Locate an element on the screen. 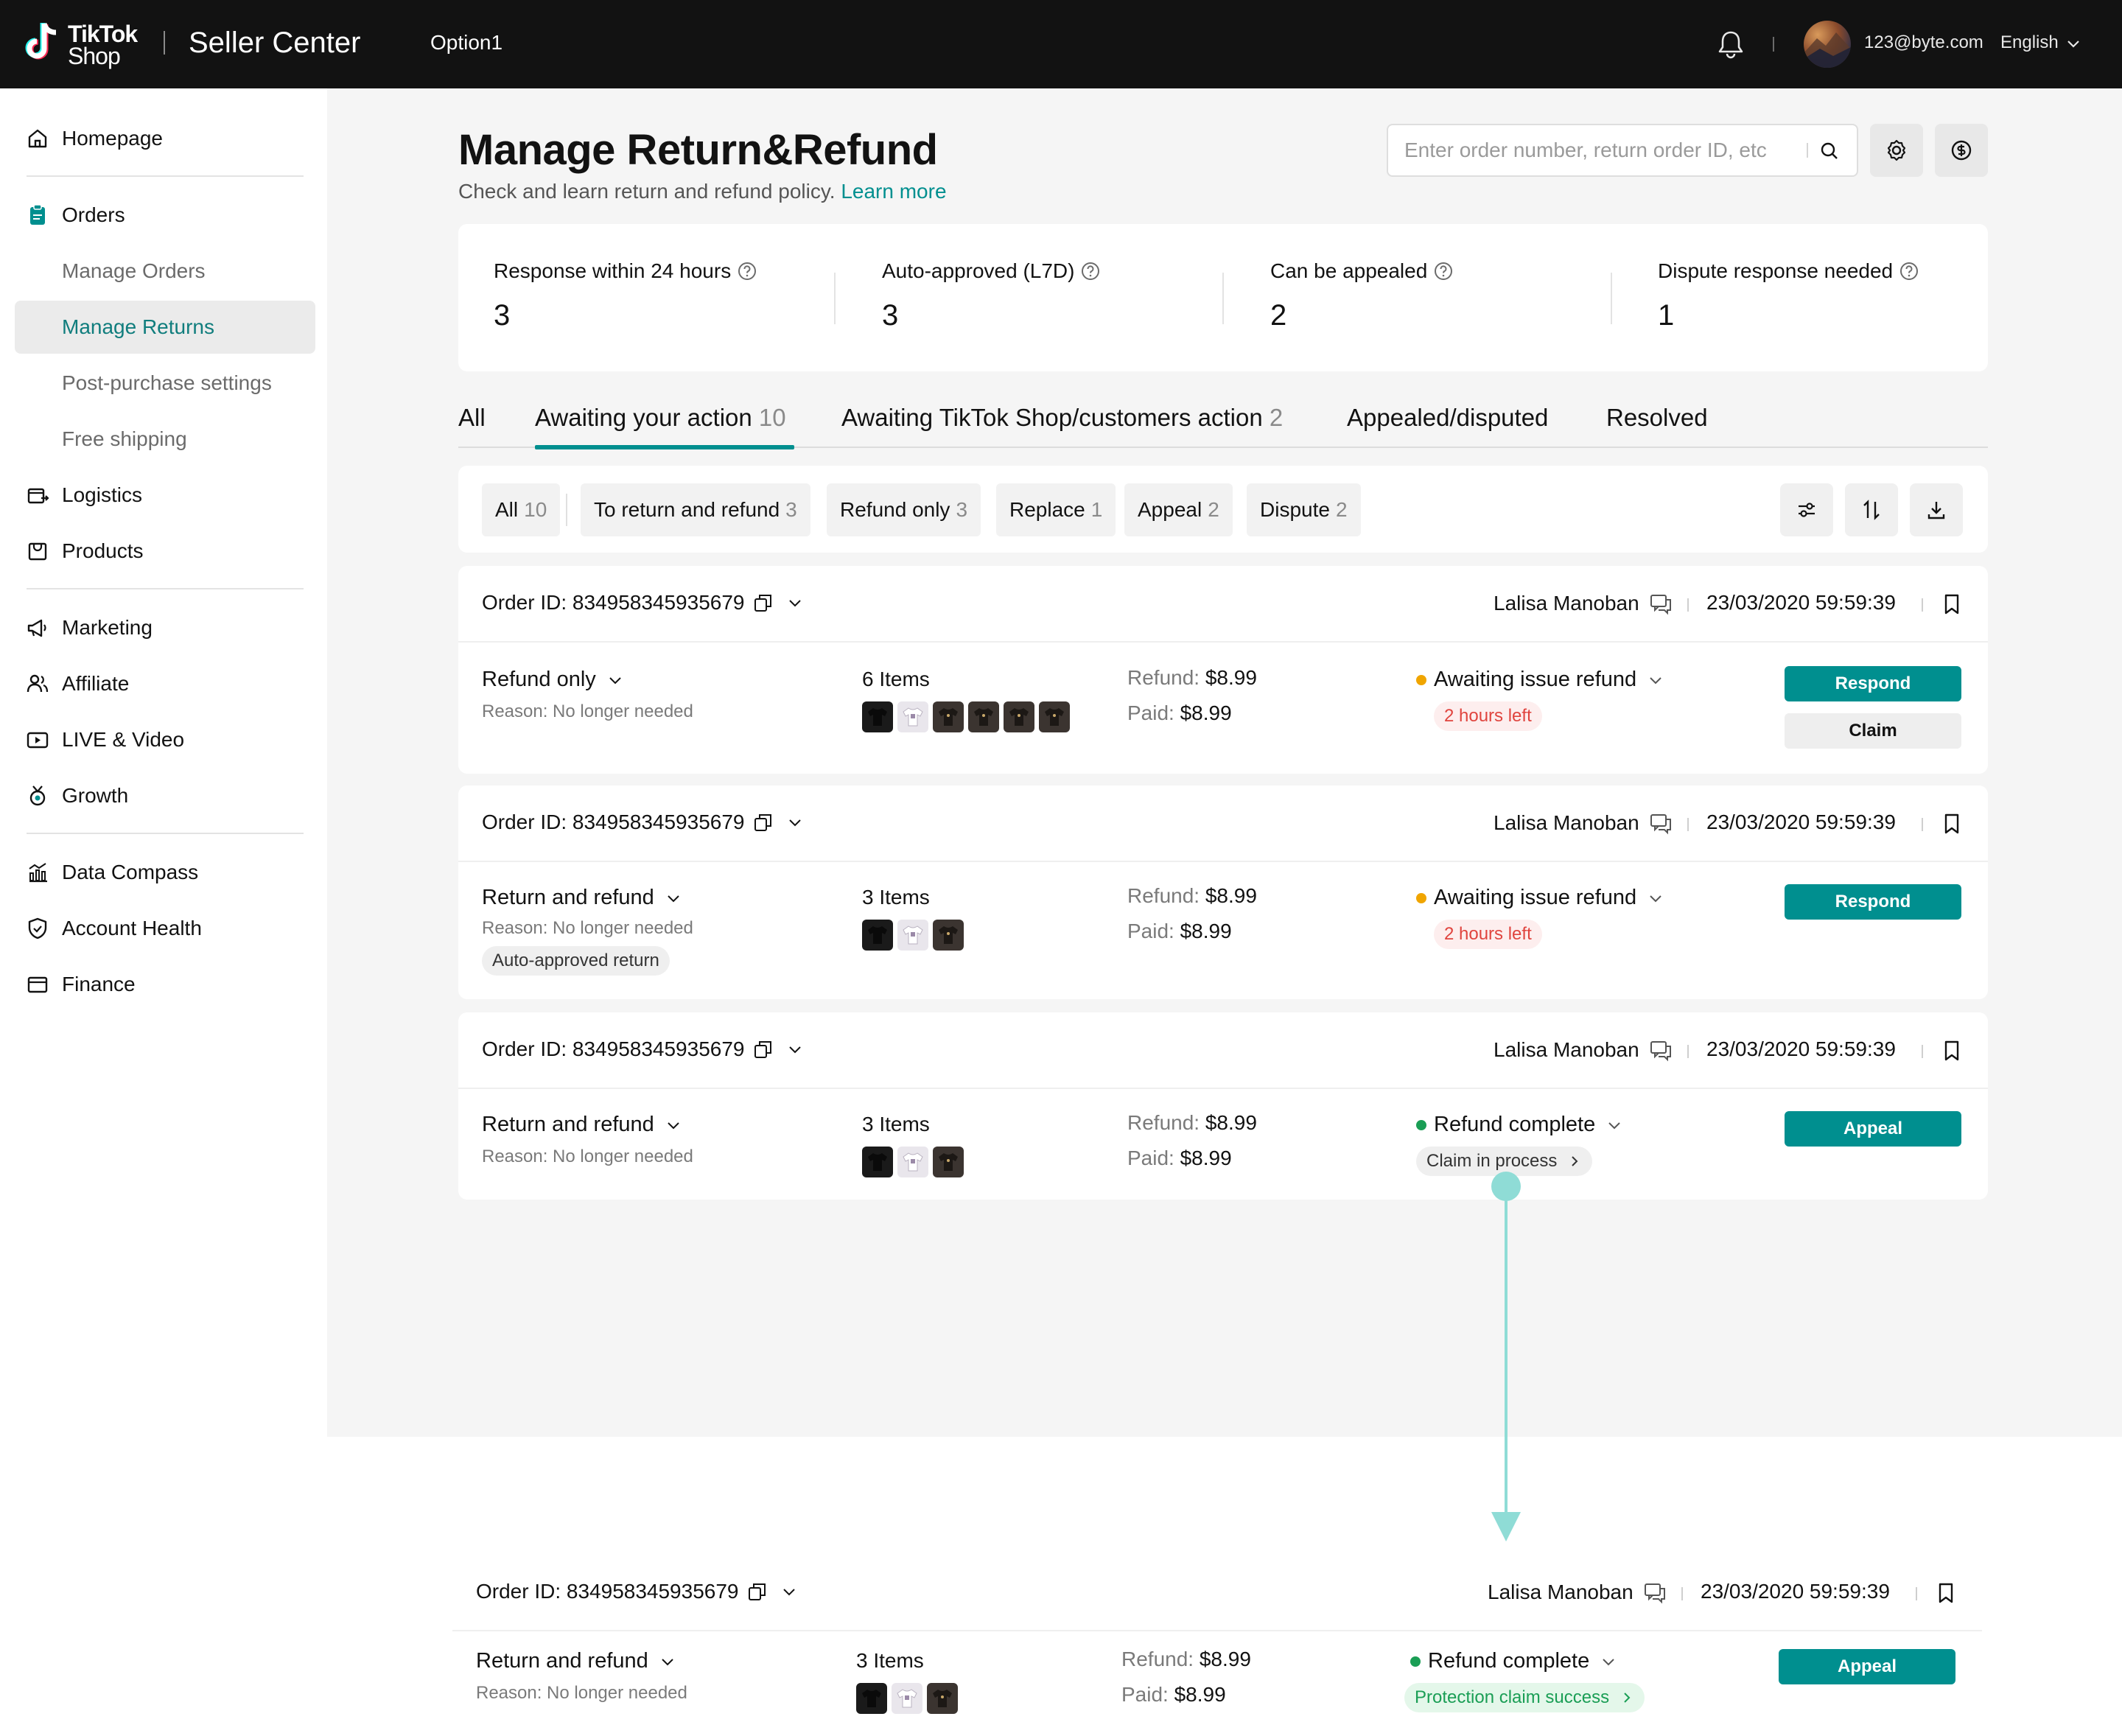 This screenshot has width=2122, height=1736. tab-resolved: Resolved is located at coordinates (1657, 418).